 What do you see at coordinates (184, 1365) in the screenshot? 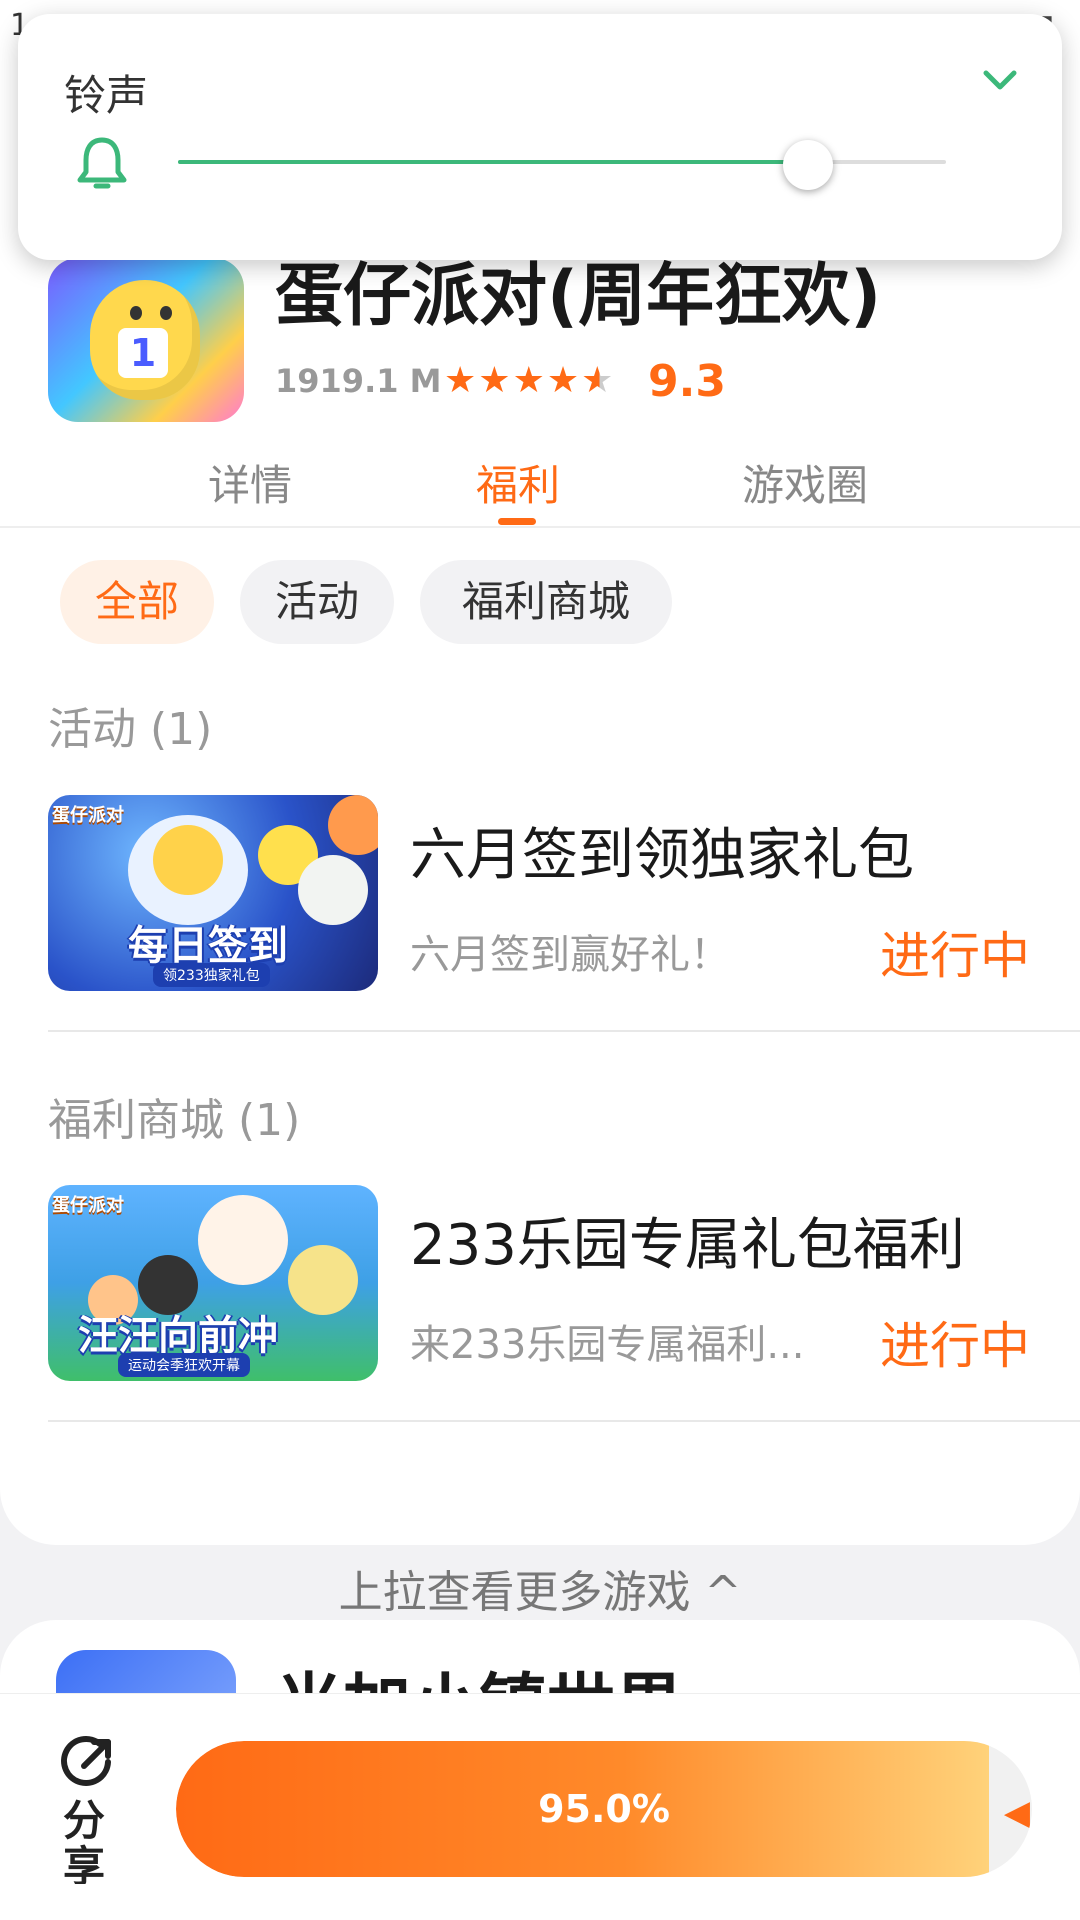
I see `thumb-subtext: 运动会季狂欢开幕` at bounding box center [184, 1365].